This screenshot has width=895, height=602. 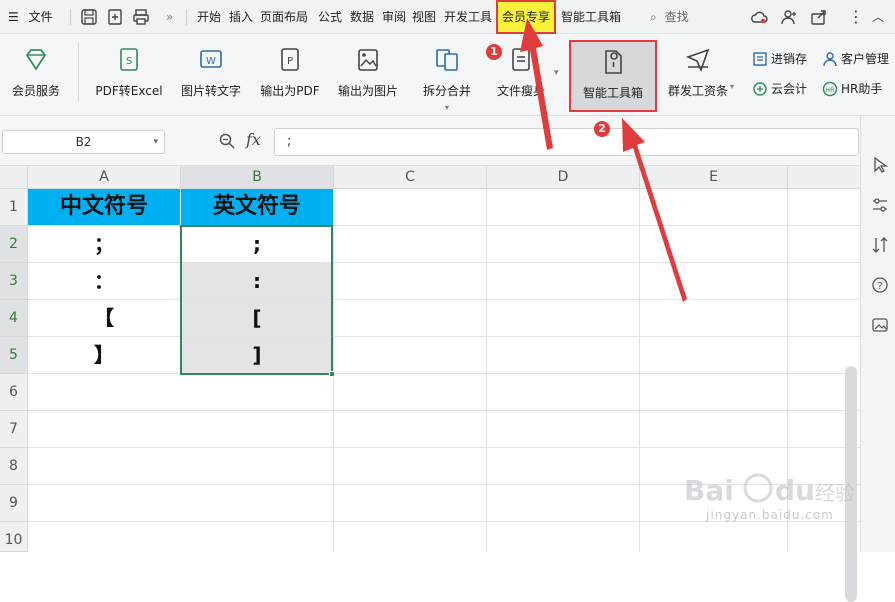 What do you see at coordinates (14, 429) in the screenshot?
I see `row-header-7: 7` at bounding box center [14, 429].